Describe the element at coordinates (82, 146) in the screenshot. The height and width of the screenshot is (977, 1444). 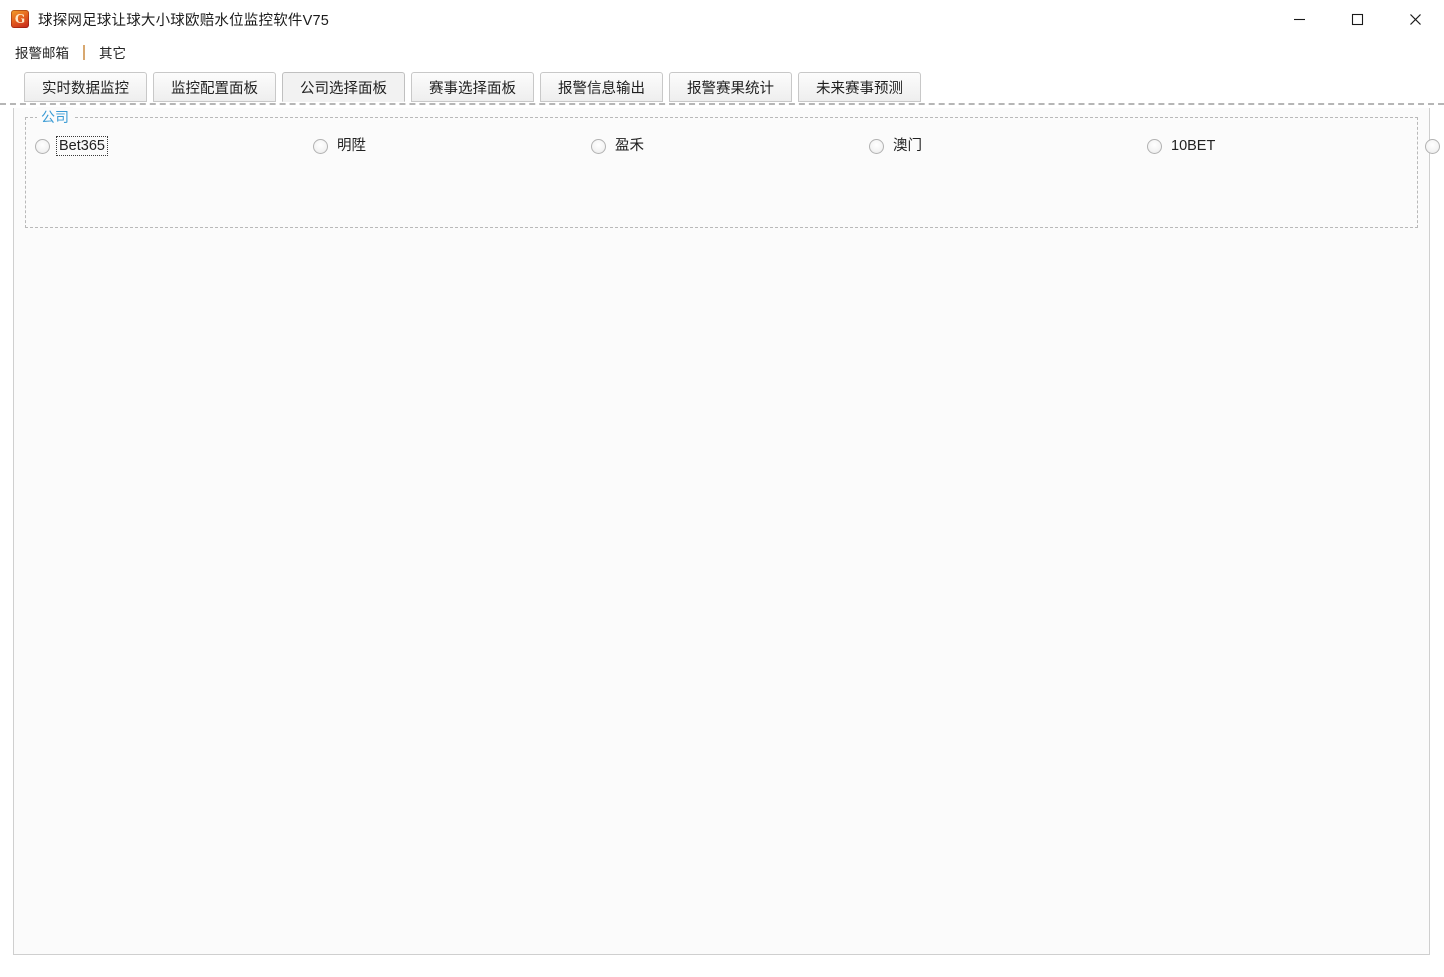
I see `radio-label: Bet365` at that location.